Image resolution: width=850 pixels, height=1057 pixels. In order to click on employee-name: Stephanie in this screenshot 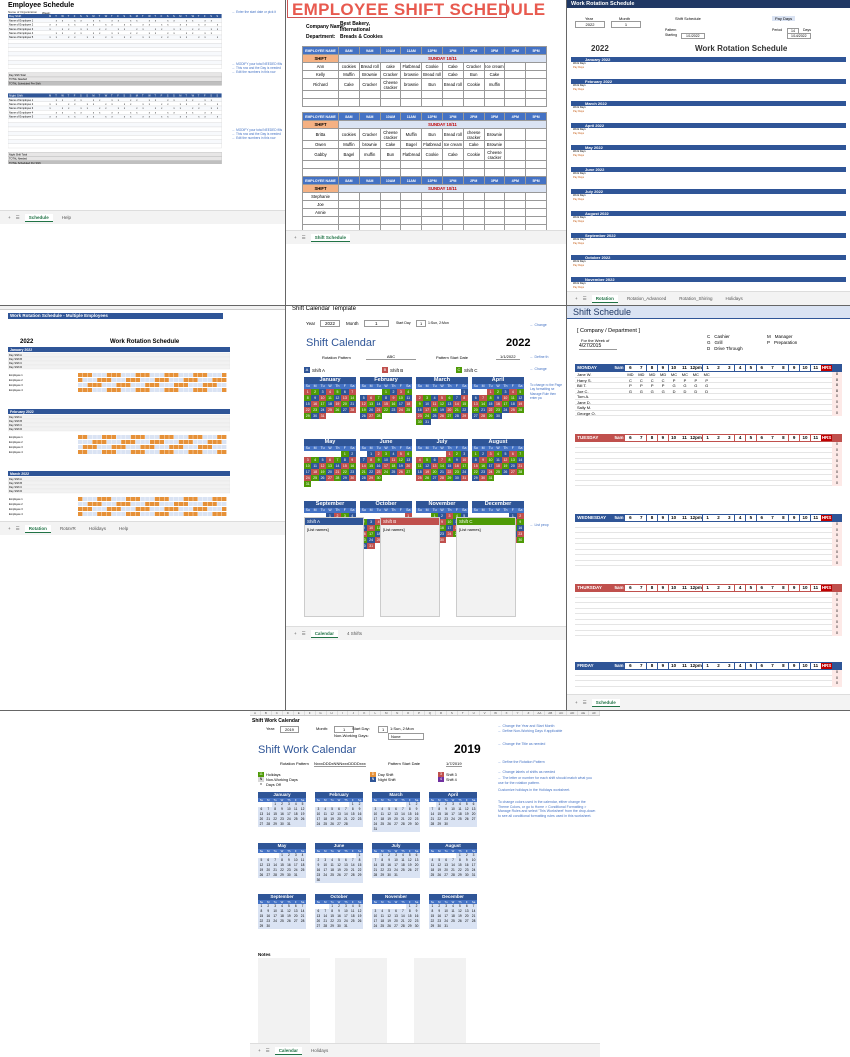, I will do `click(320, 196)`.